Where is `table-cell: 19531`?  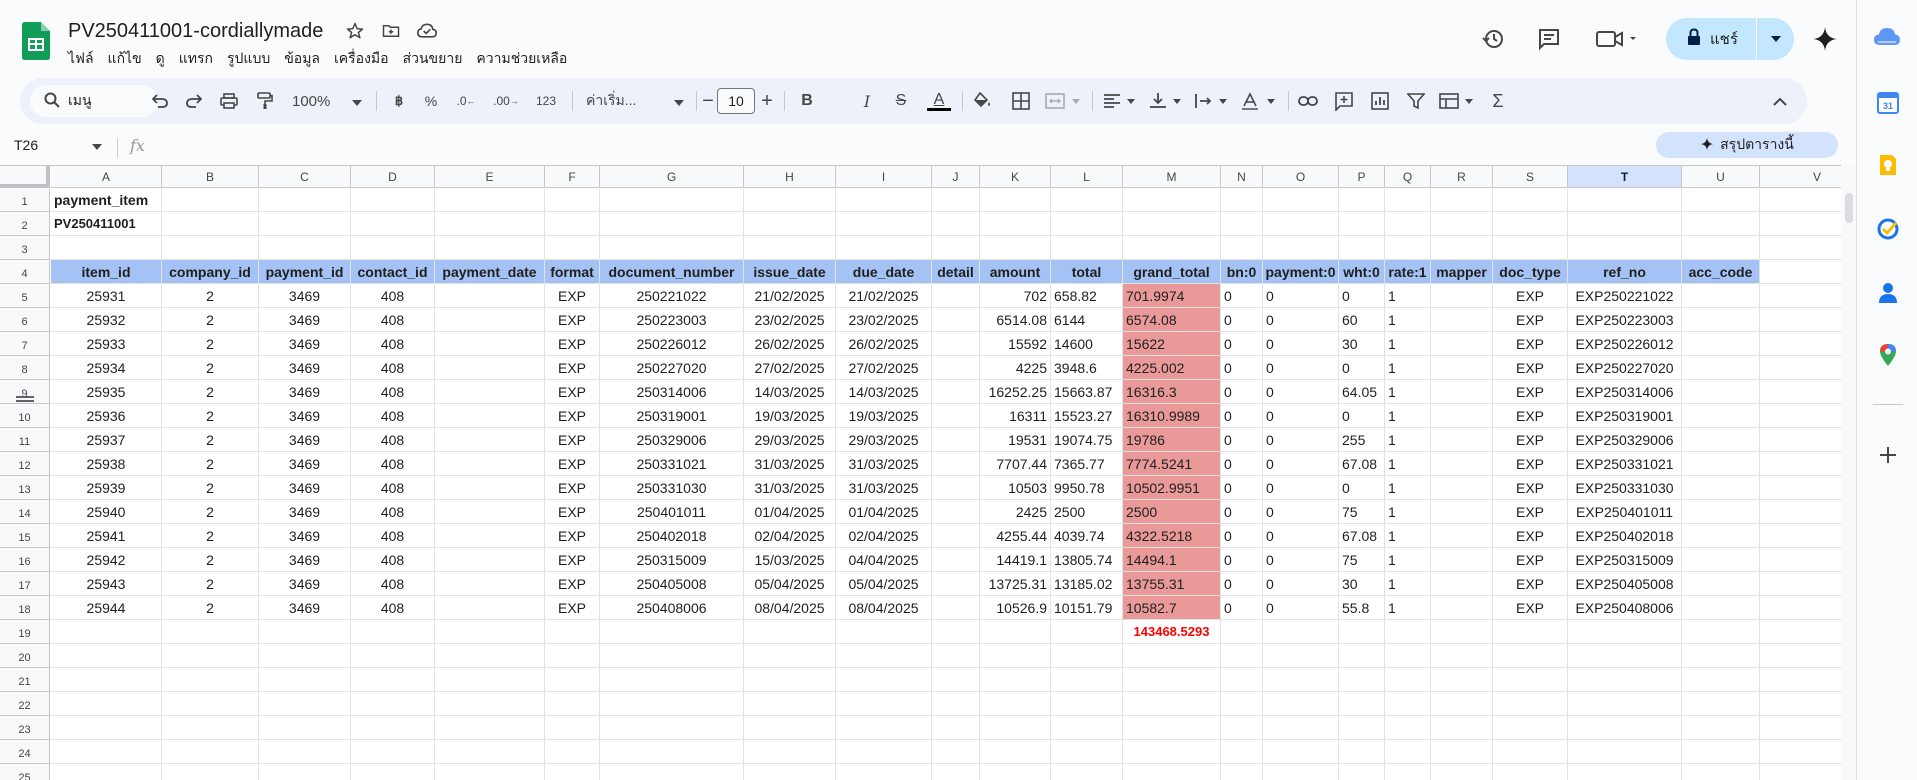
table-cell: 19531 is located at coordinates (1015, 440).